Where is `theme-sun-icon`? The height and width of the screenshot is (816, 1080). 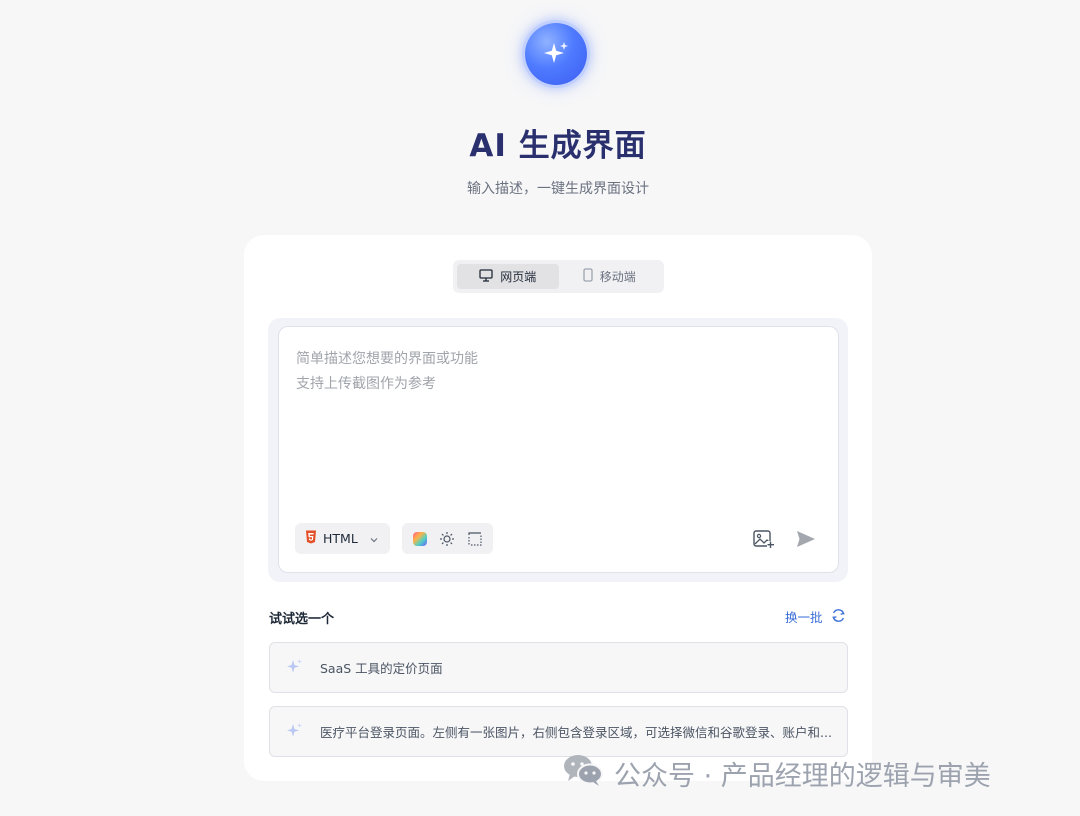 theme-sun-icon is located at coordinates (447, 539).